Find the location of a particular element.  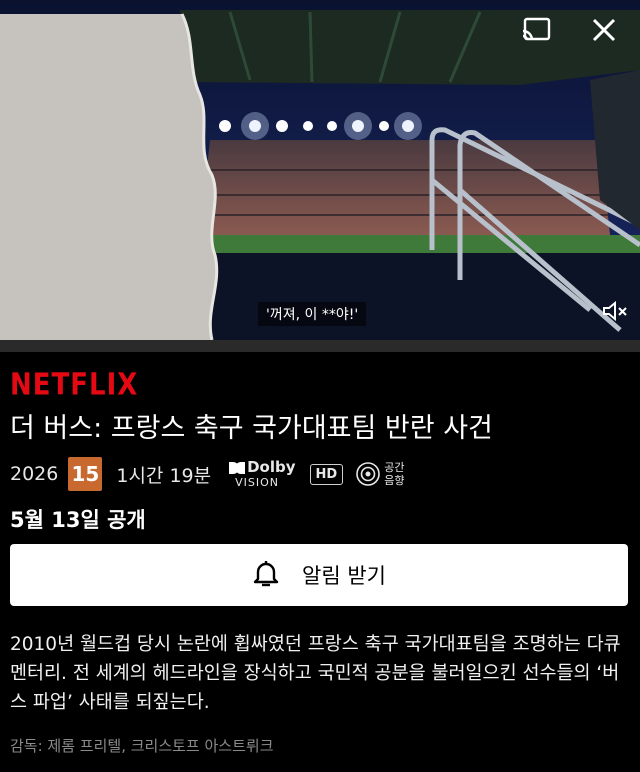

remind-me-label: 알림 받기 is located at coordinates (344, 576).